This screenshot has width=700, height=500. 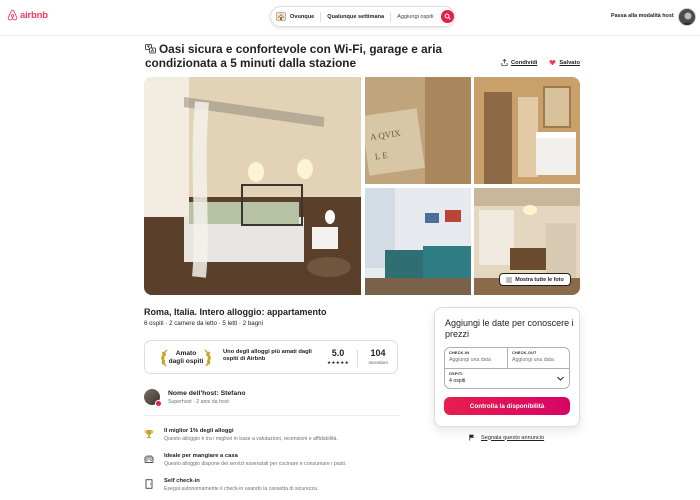 What do you see at coordinates (513, 437) in the screenshot?
I see `report-listing-label: Segnala questo annuncio` at bounding box center [513, 437].